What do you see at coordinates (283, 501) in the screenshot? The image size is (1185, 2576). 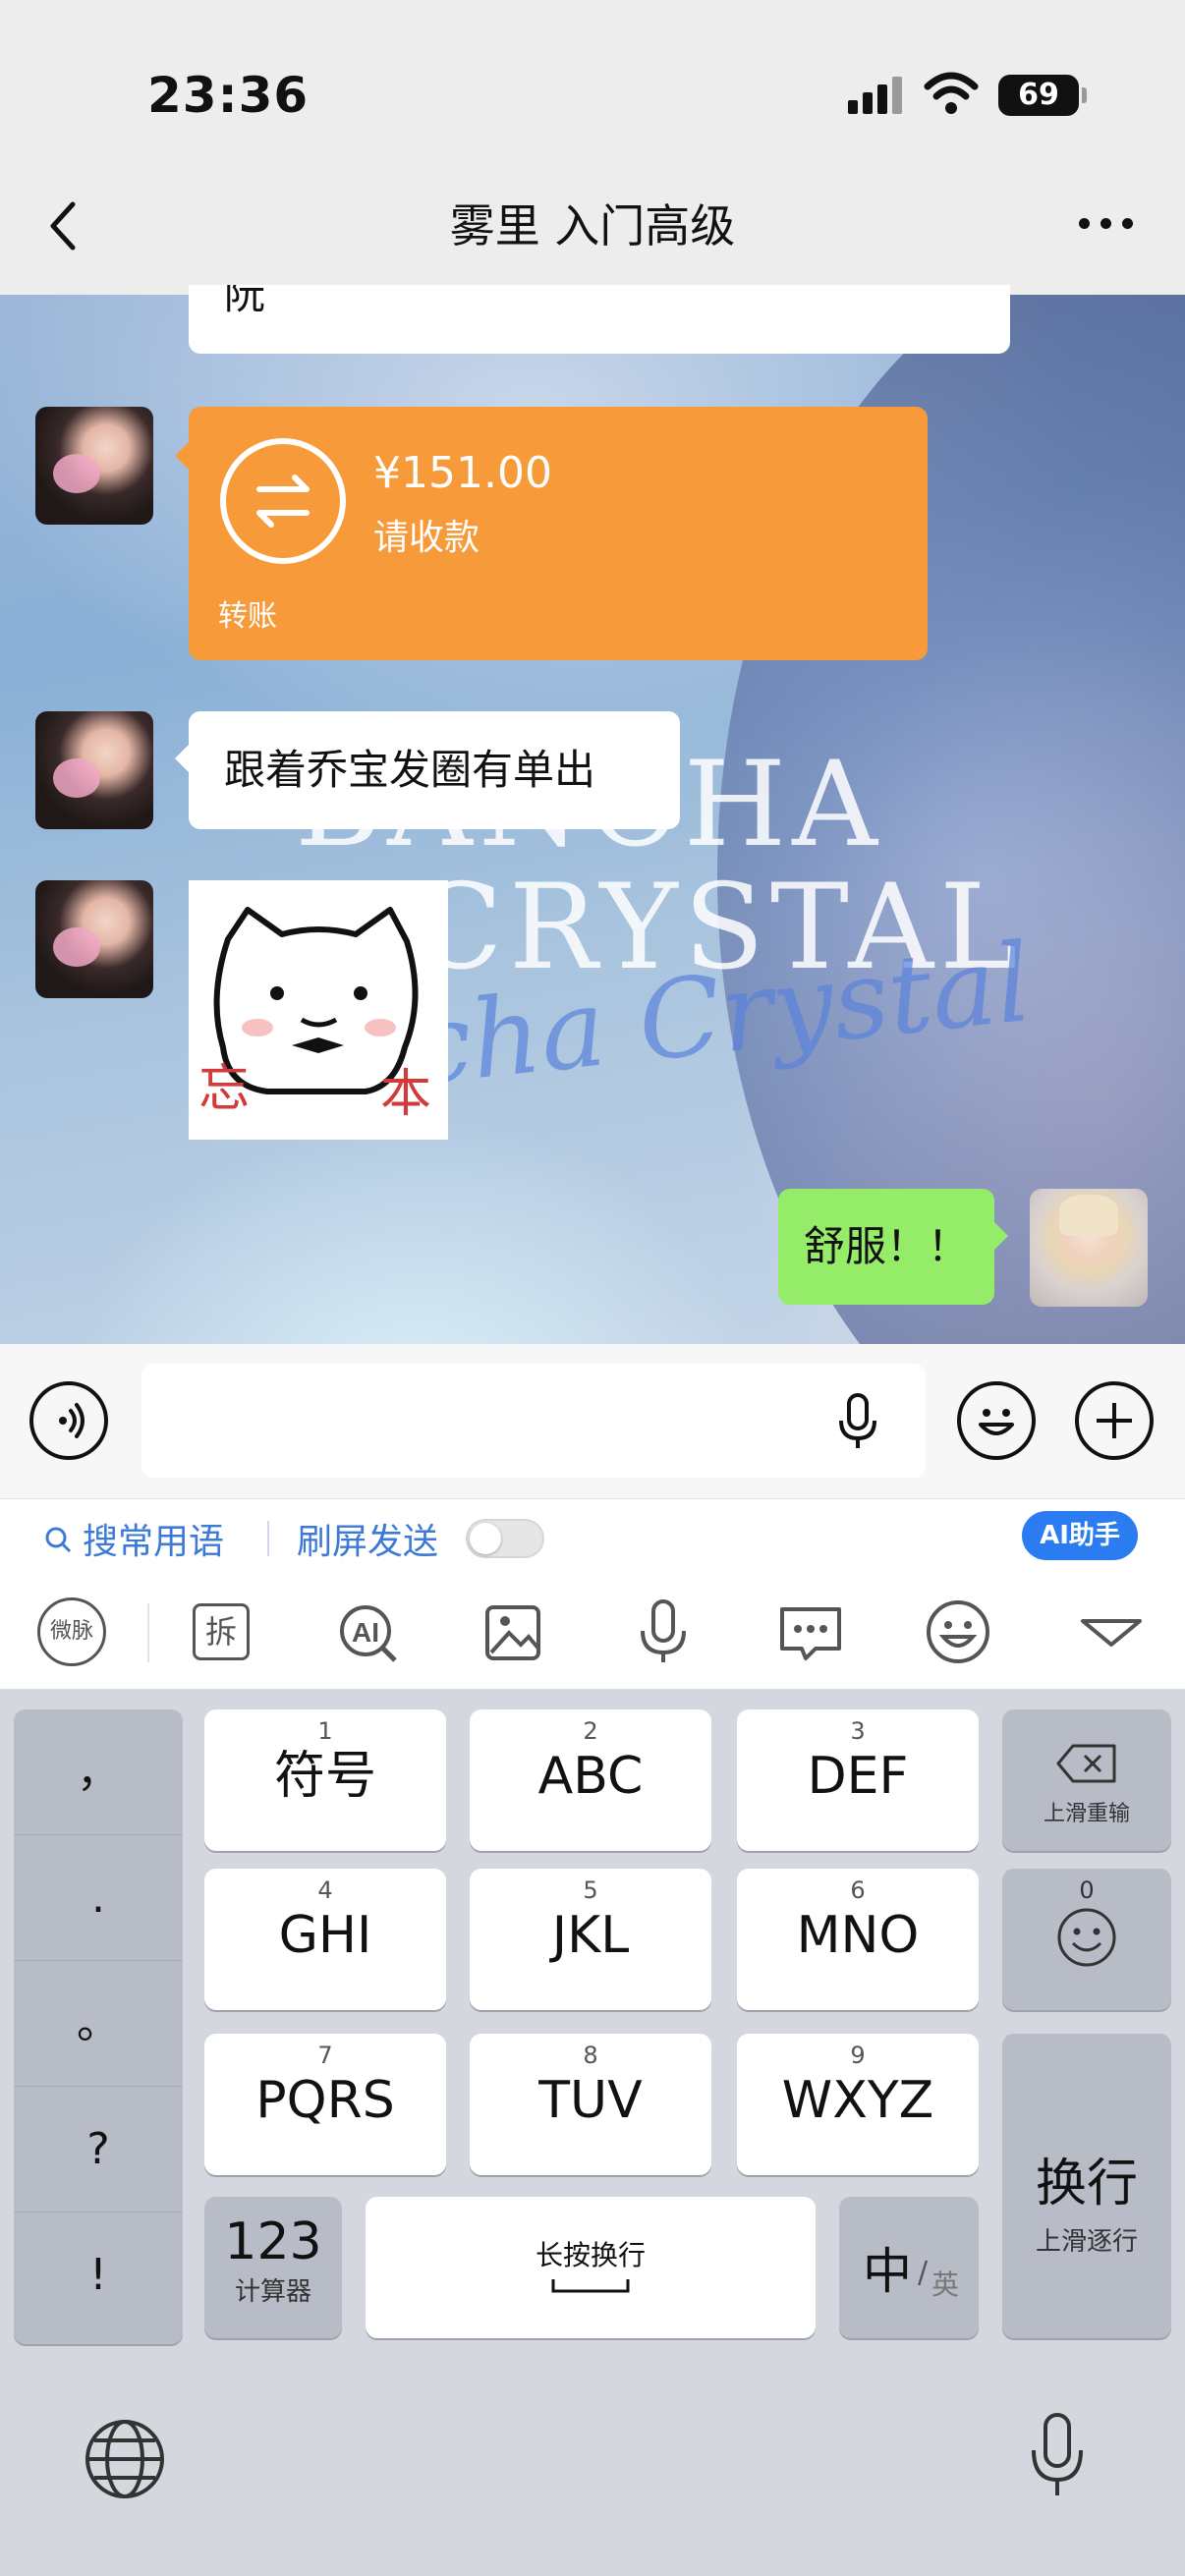 I see `transfer-icon` at bounding box center [283, 501].